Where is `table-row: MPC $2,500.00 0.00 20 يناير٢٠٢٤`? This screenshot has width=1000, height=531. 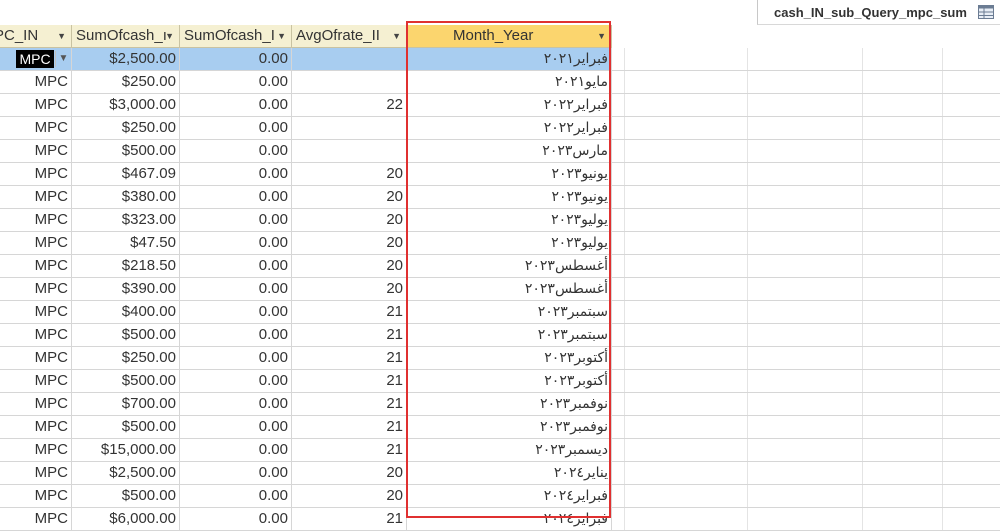 table-row: MPC $2,500.00 0.00 20 يناير٢٠٢٤ is located at coordinates (500, 473).